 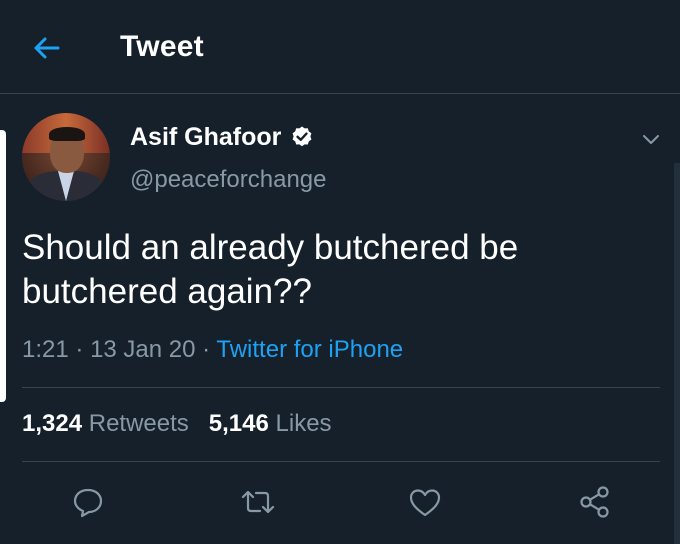 I want to click on user-name: Asif Ghafoor, so click(x=205, y=137).